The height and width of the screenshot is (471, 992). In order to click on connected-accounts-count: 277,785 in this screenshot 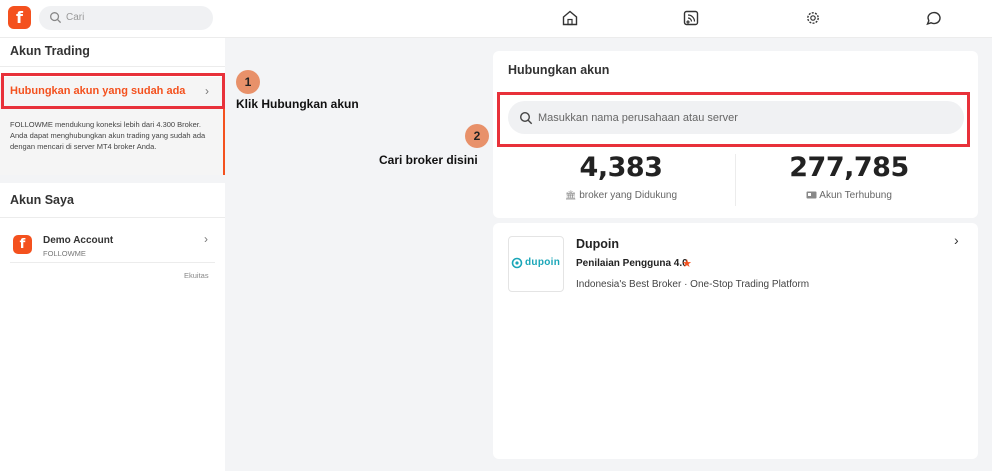, I will do `click(849, 167)`.